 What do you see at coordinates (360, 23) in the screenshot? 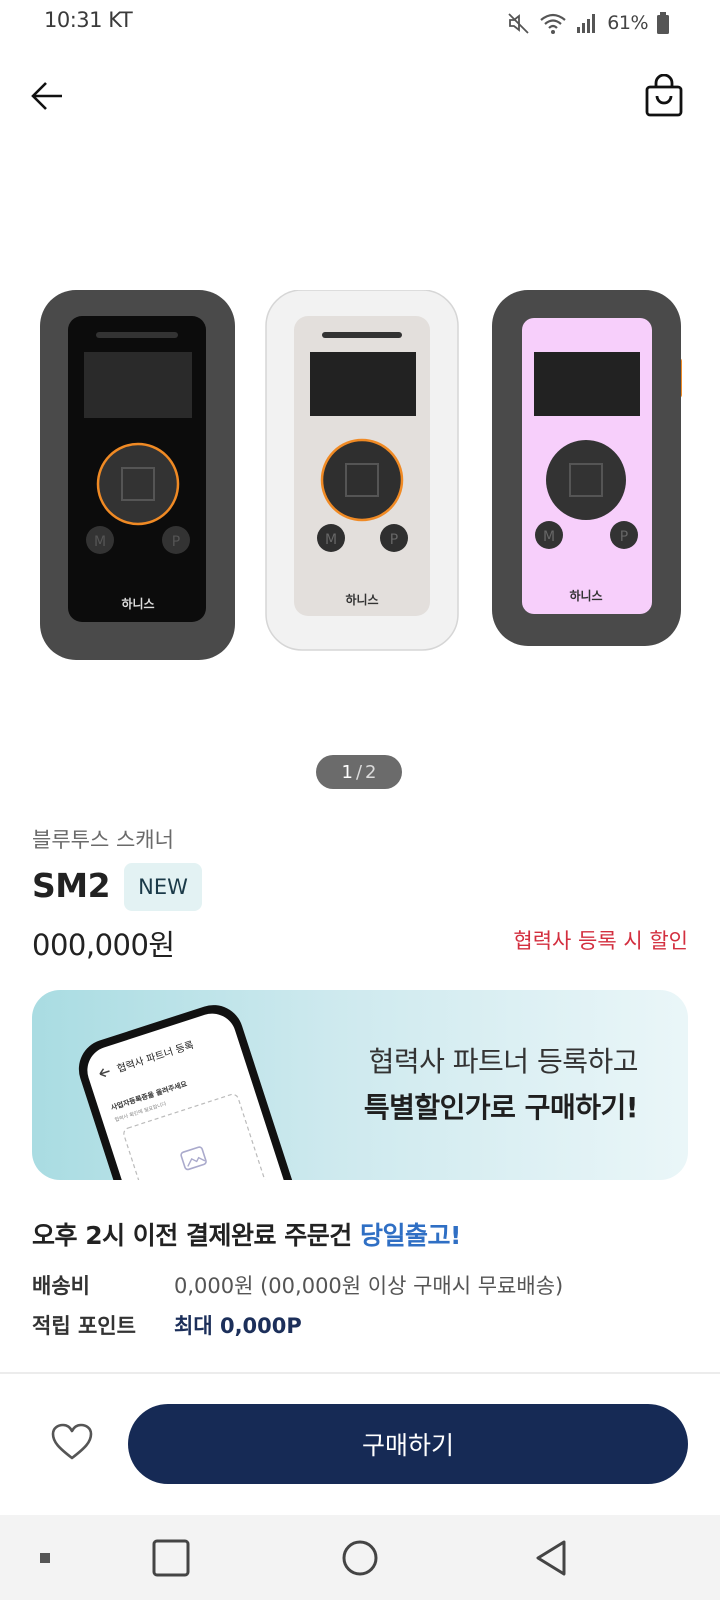
I see `status-bar: 10:31 KT 61%` at bounding box center [360, 23].